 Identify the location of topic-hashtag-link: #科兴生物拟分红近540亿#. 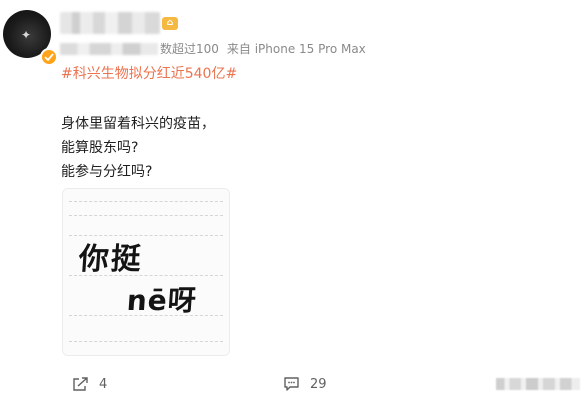
(149, 73).